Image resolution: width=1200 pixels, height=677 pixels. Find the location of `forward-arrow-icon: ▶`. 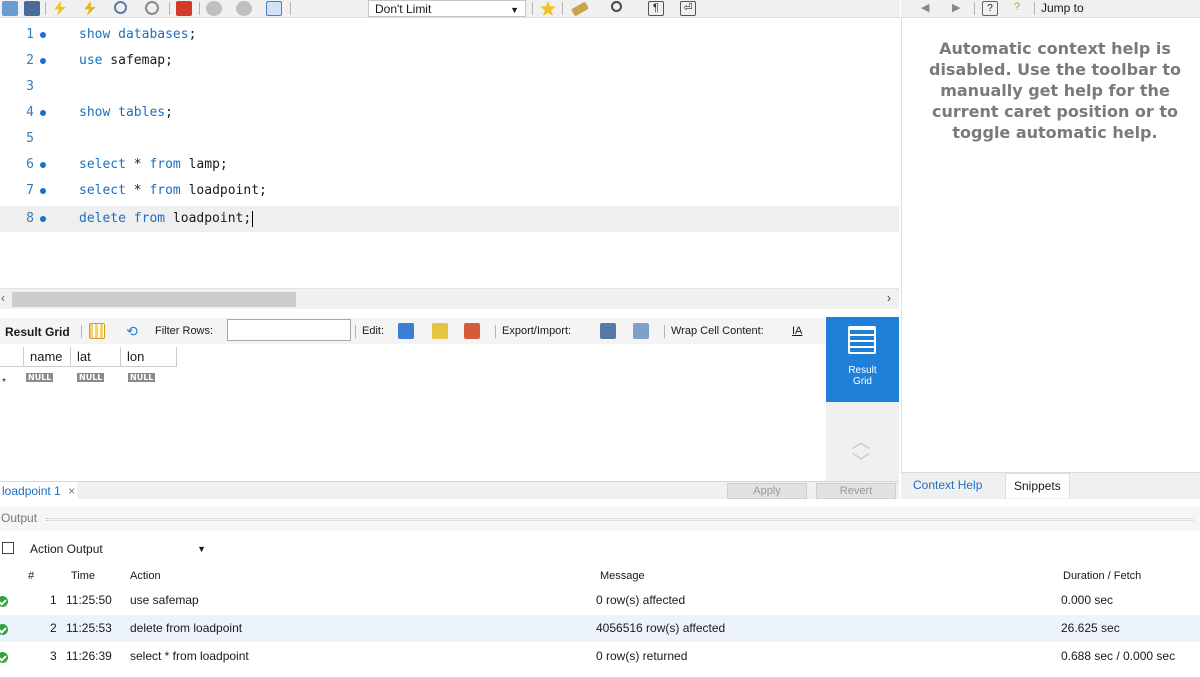

forward-arrow-icon: ▶ is located at coordinates (956, 7).